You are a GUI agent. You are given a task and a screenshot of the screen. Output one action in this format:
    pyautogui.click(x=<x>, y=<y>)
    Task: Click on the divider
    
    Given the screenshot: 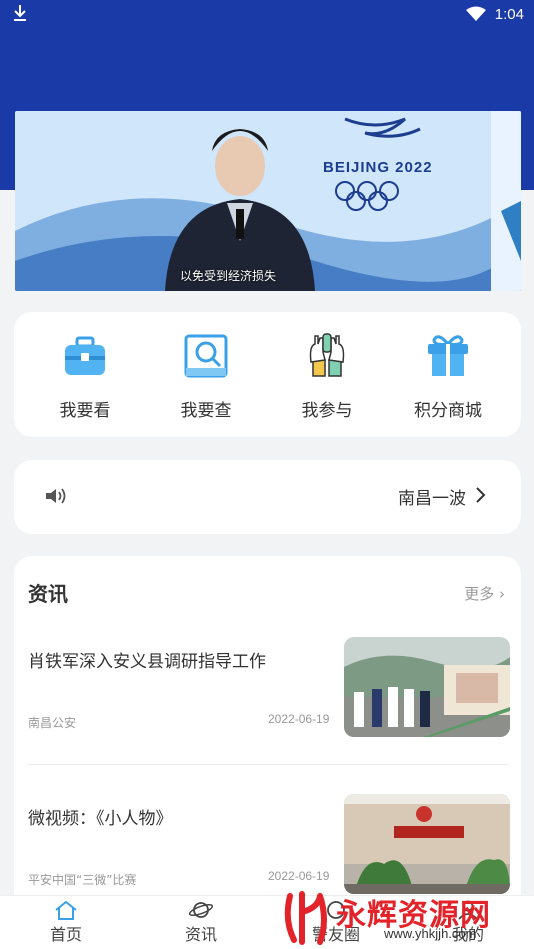 What is the action you would take?
    pyautogui.click(x=268, y=764)
    